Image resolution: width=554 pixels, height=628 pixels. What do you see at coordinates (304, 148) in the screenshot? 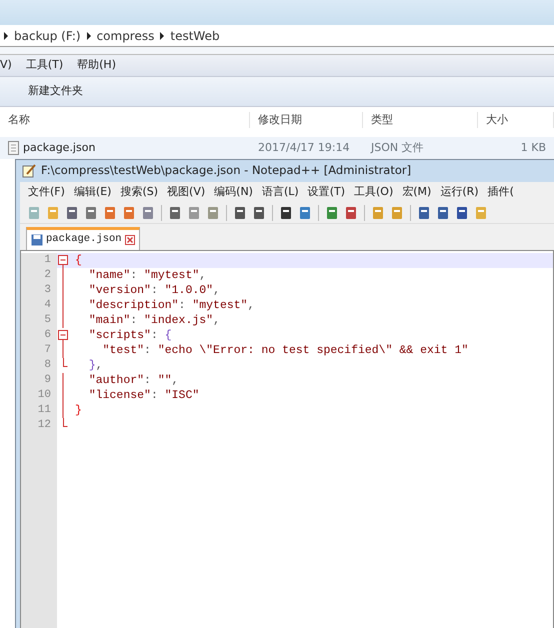
I see `file-date: 2017/4/17 19:14` at bounding box center [304, 148].